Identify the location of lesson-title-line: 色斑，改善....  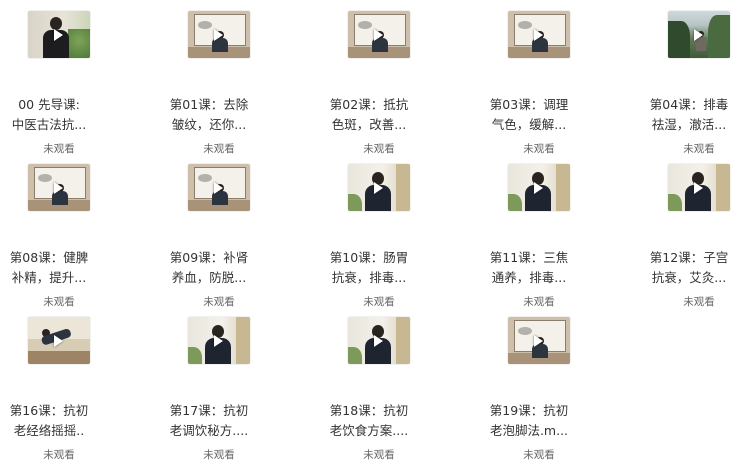
(369, 124).